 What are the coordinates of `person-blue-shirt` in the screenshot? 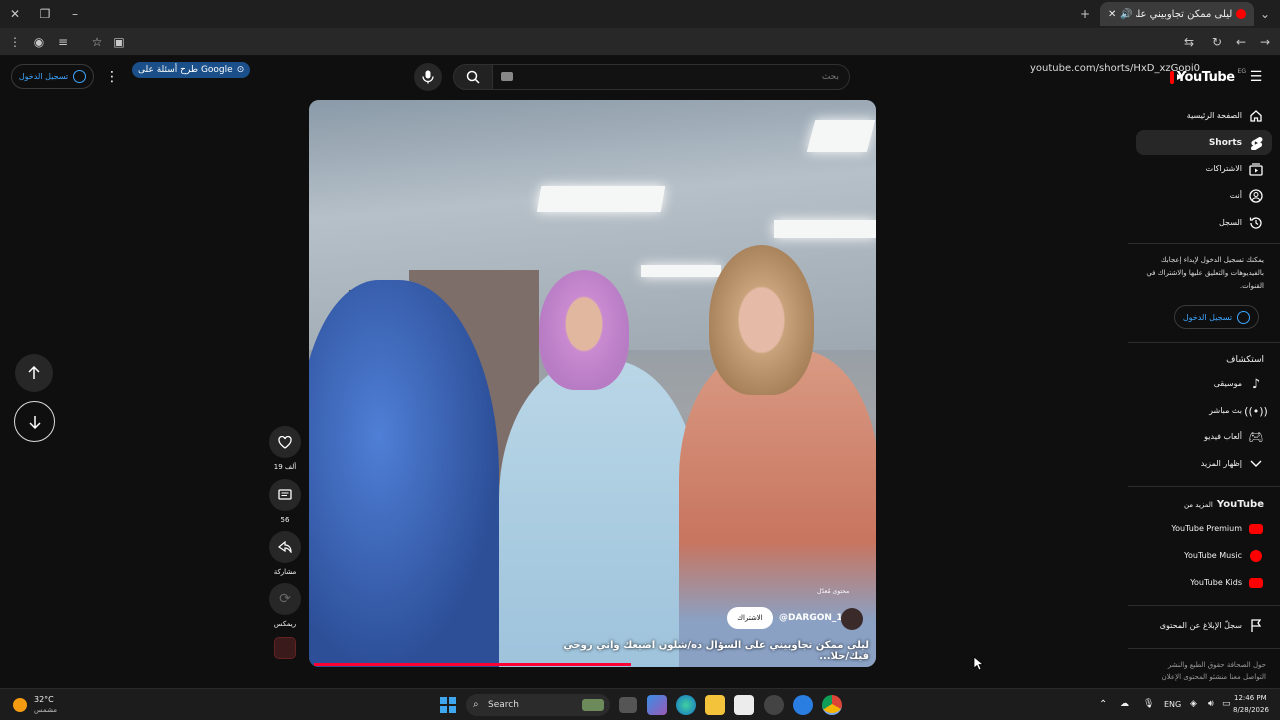 It's located at (404, 473).